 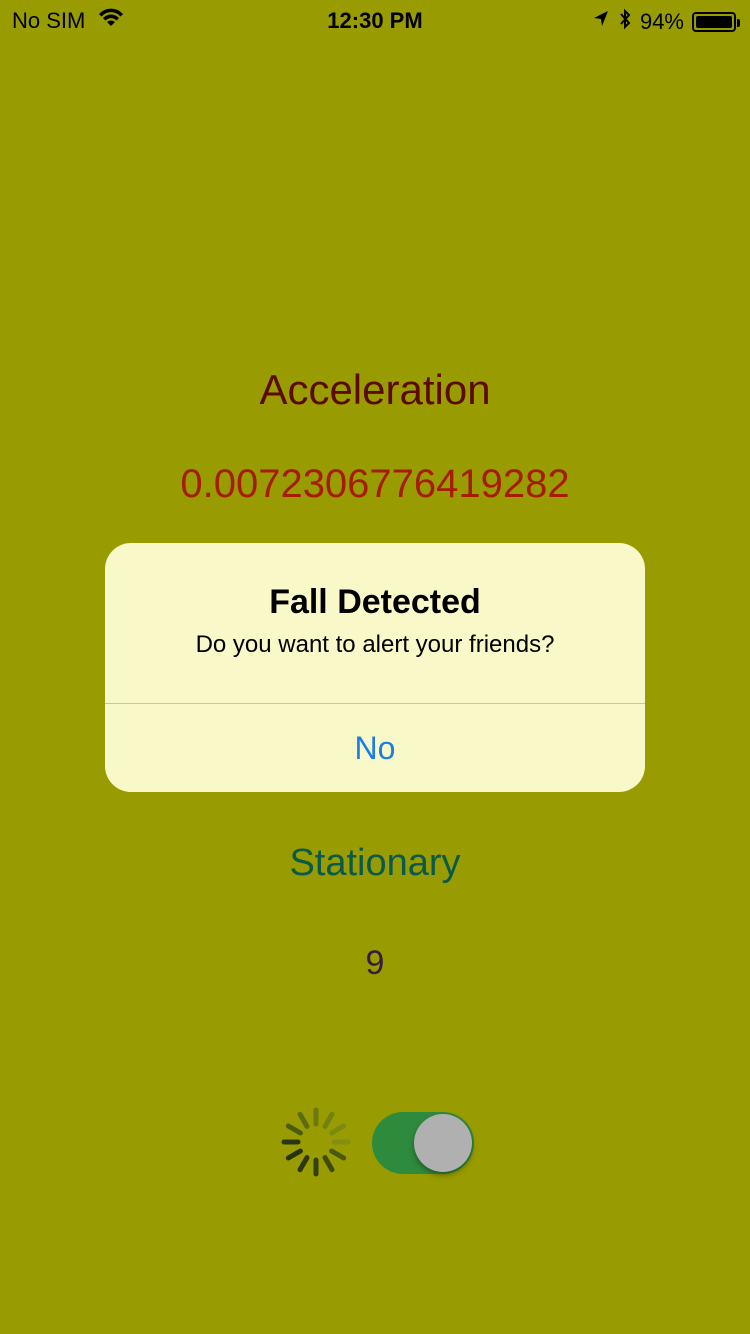 What do you see at coordinates (375, 963) in the screenshot?
I see `count-value: 9` at bounding box center [375, 963].